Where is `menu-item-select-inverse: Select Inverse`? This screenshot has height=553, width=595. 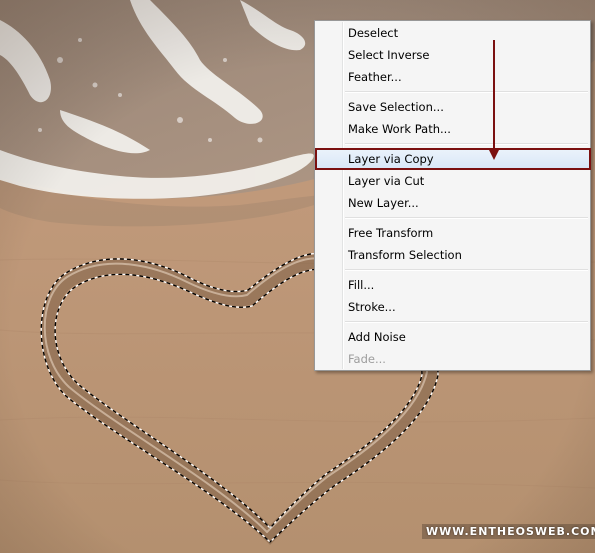
menu-item-select-inverse: Select Inverse is located at coordinates (452, 55).